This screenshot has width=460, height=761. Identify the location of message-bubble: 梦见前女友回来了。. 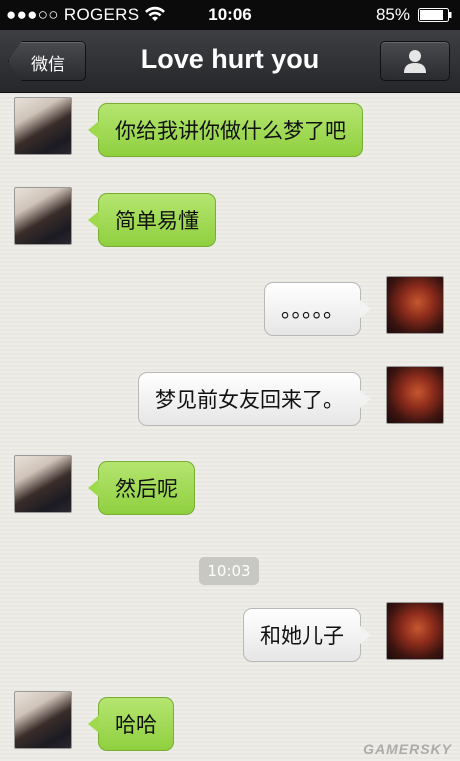
(254, 399).